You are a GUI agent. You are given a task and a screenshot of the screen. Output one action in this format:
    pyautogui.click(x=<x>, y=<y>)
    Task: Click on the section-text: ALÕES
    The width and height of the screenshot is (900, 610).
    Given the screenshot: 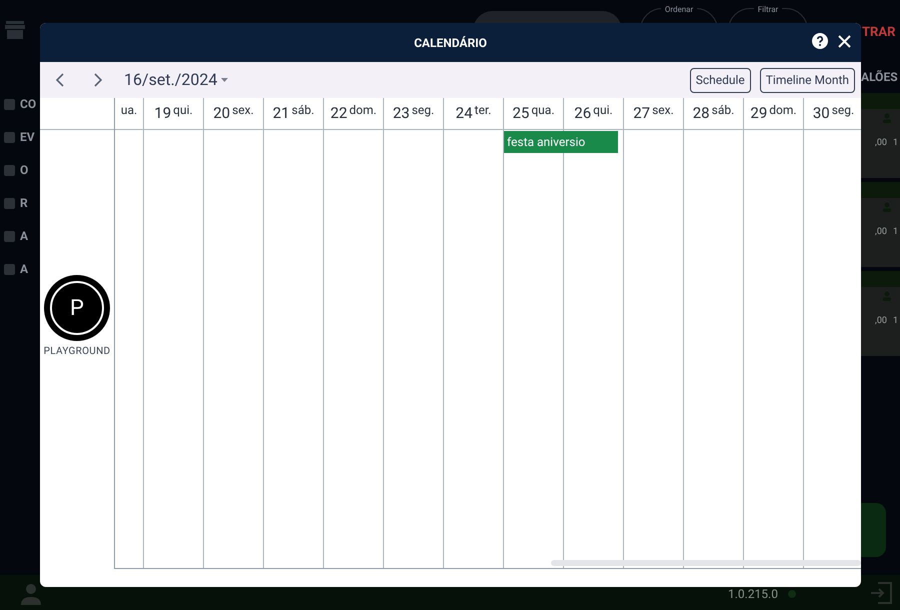 What is the action you would take?
    pyautogui.click(x=879, y=77)
    